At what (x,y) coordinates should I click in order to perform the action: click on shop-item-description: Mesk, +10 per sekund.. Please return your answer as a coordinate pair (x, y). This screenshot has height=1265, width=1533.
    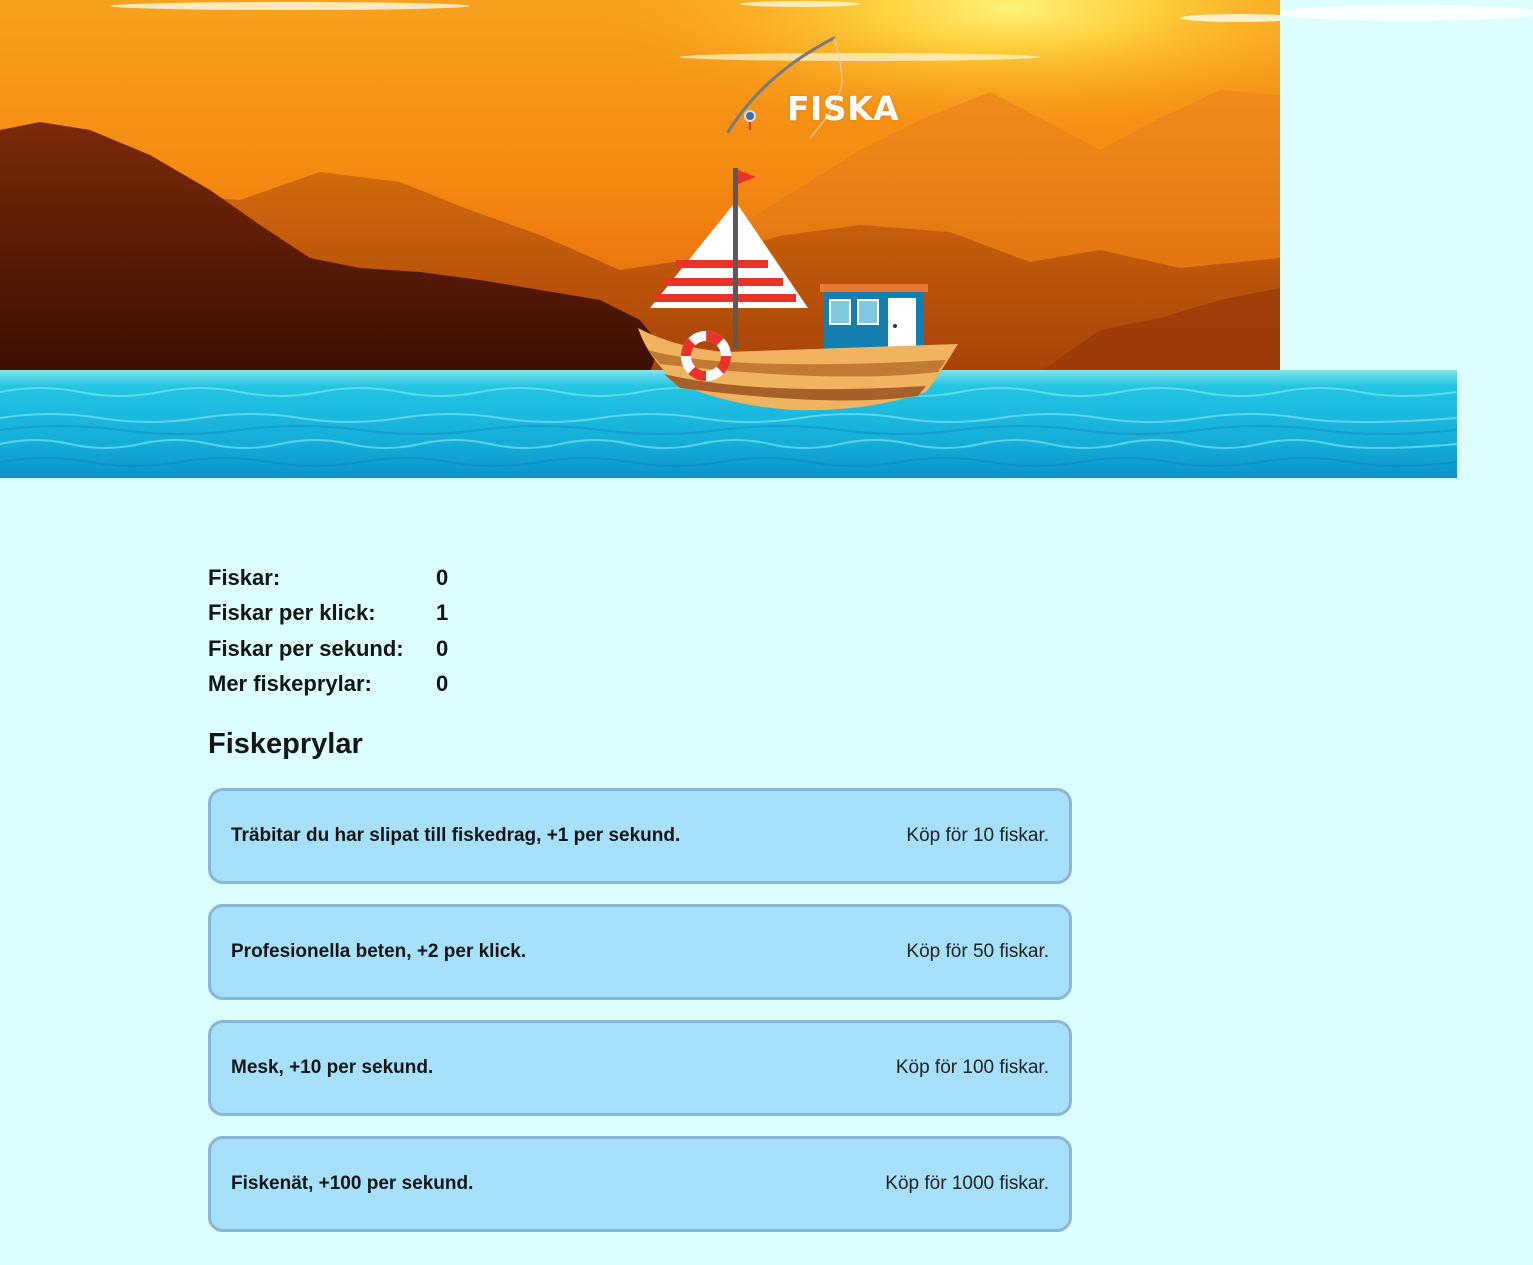
    Looking at the image, I should click on (332, 1067).